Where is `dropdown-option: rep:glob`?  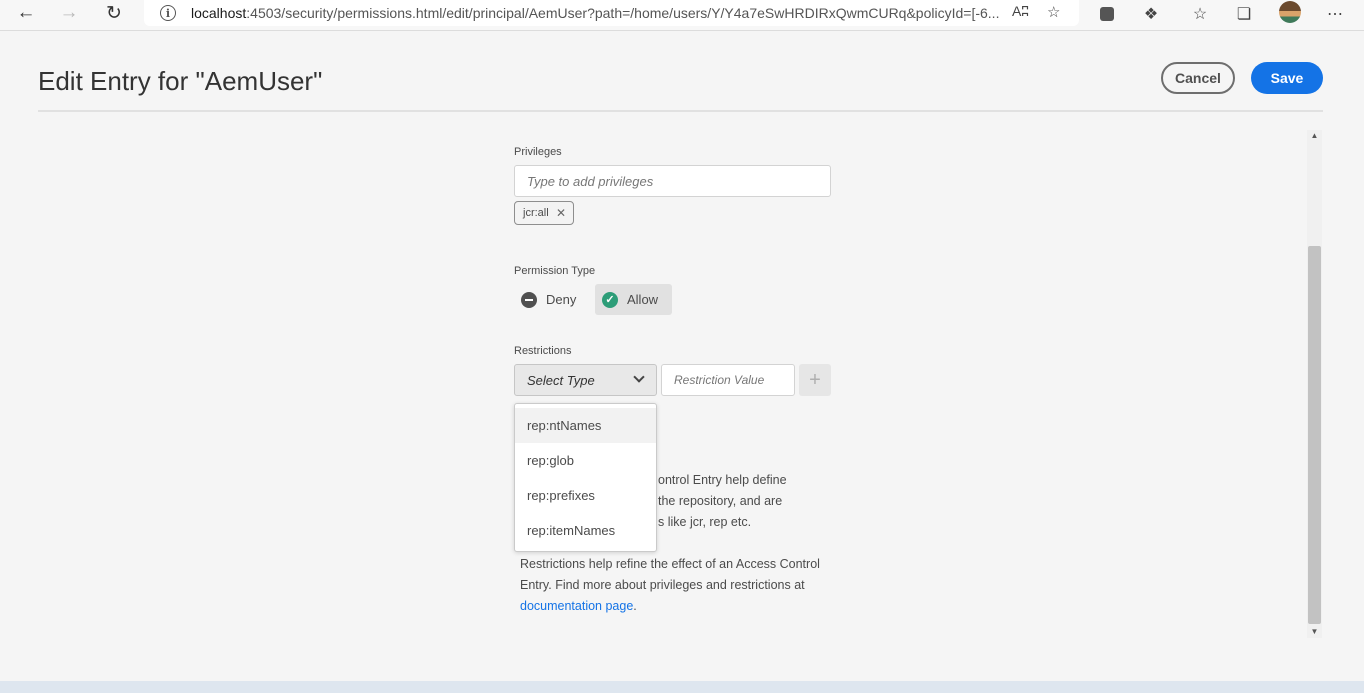
dropdown-option: rep:glob is located at coordinates (585, 460).